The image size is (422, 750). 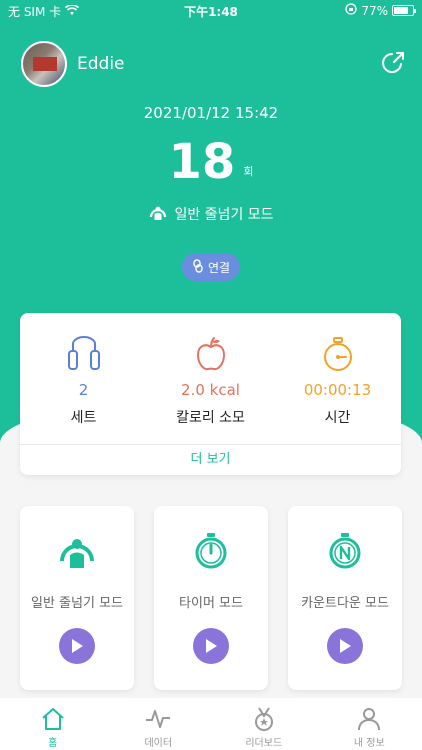 What do you see at coordinates (393, 63) in the screenshot?
I see `share-icon` at bounding box center [393, 63].